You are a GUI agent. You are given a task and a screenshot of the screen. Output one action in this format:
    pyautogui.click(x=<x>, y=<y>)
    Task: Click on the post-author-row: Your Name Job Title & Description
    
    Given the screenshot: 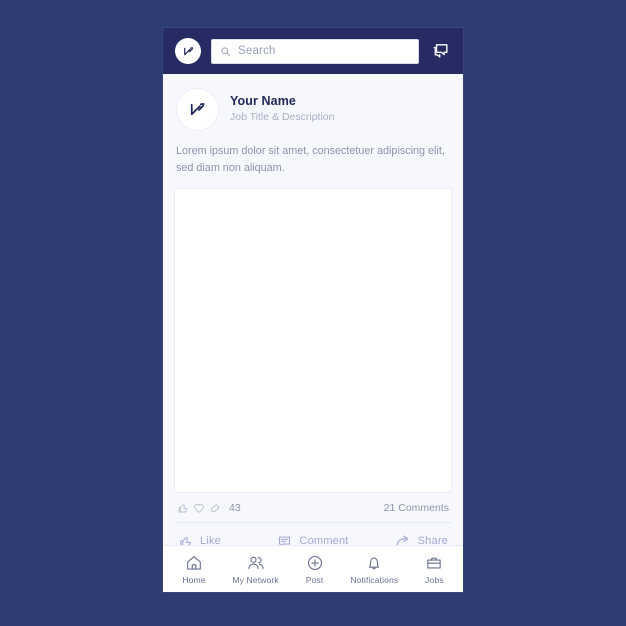 What is the action you would take?
    pyautogui.click(x=313, y=107)
    